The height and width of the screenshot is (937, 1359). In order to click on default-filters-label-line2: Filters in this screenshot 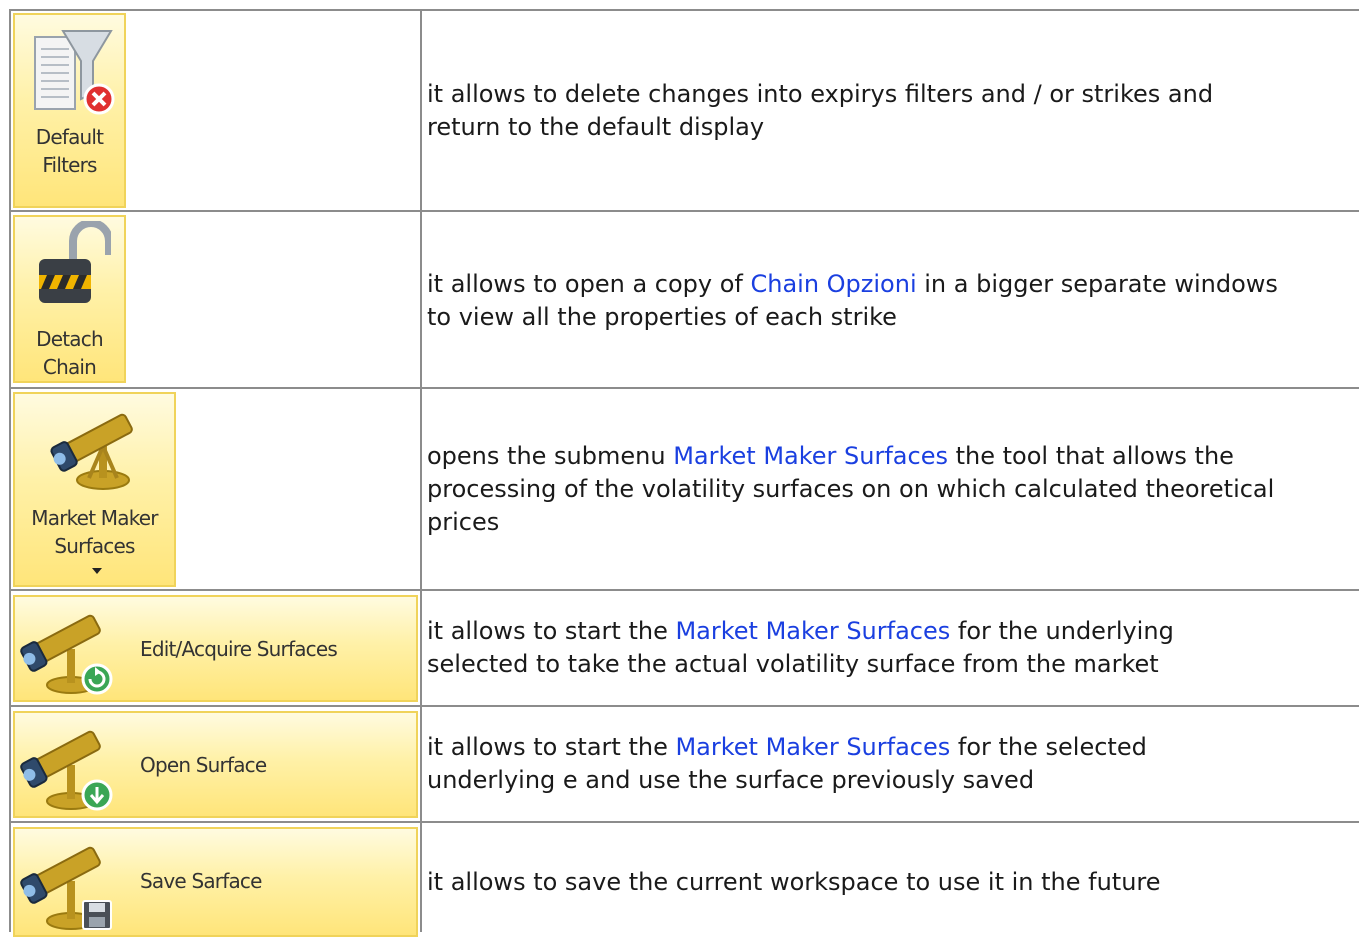, I will do `click(69, 165)`.